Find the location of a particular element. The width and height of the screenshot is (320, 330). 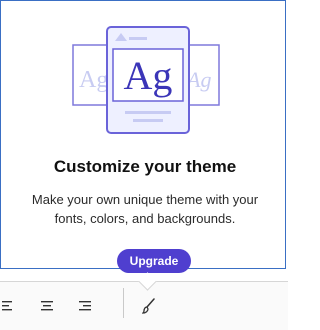

popover-title: Customize your theme is located at coordinates (145, 166).